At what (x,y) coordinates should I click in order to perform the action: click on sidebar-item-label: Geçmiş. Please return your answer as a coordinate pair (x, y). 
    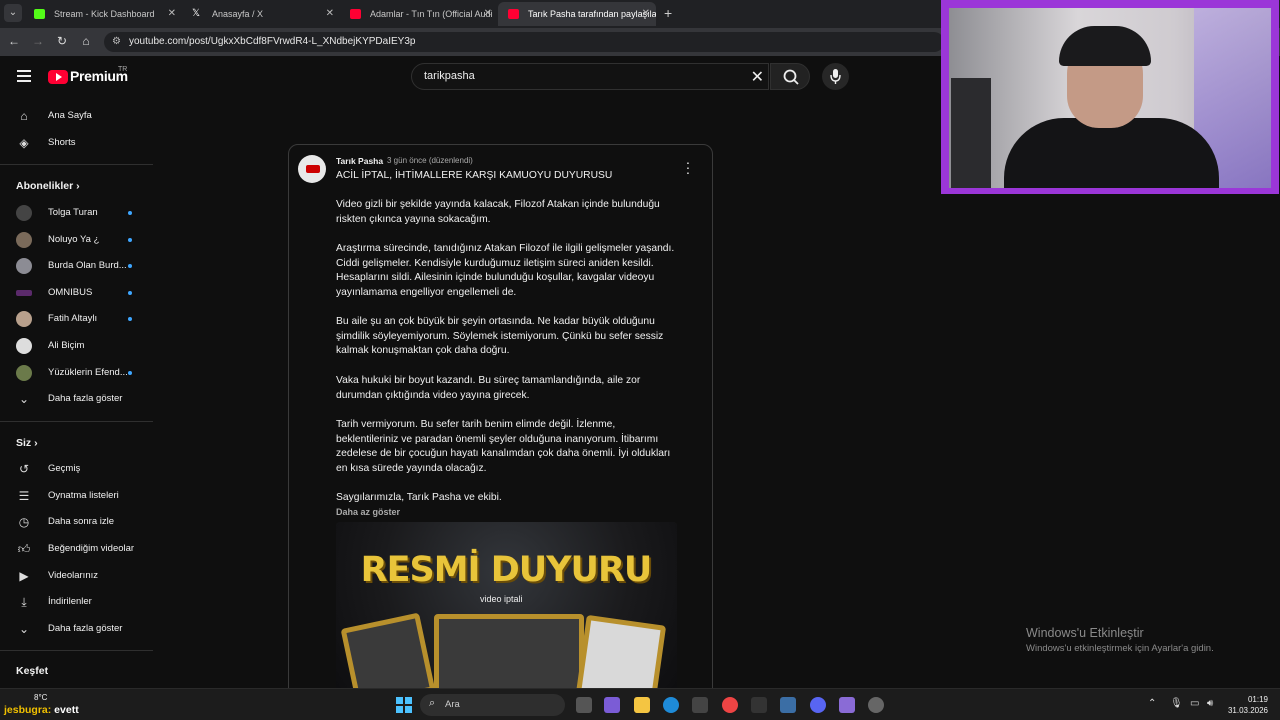
    Looking at the image, I should click on (64, 468).